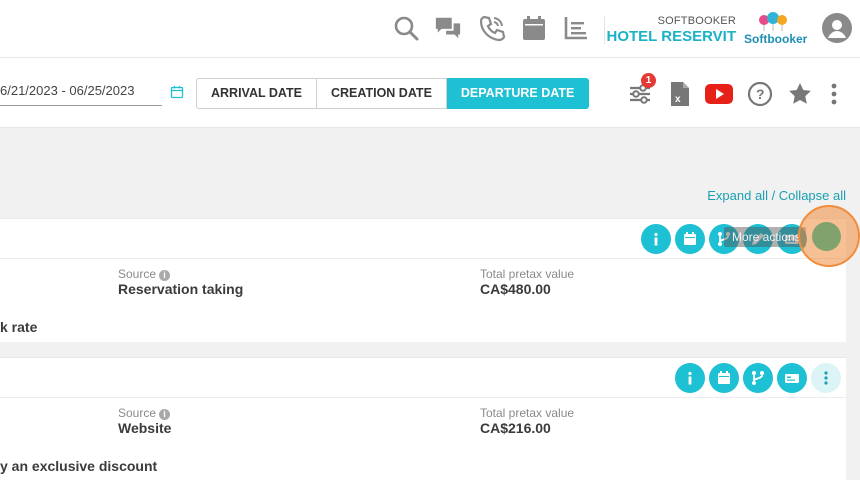  What do you see at coordinates (534, 28) in the screenshot?
I see `calendar-icon` at bounding box center [534, 28].